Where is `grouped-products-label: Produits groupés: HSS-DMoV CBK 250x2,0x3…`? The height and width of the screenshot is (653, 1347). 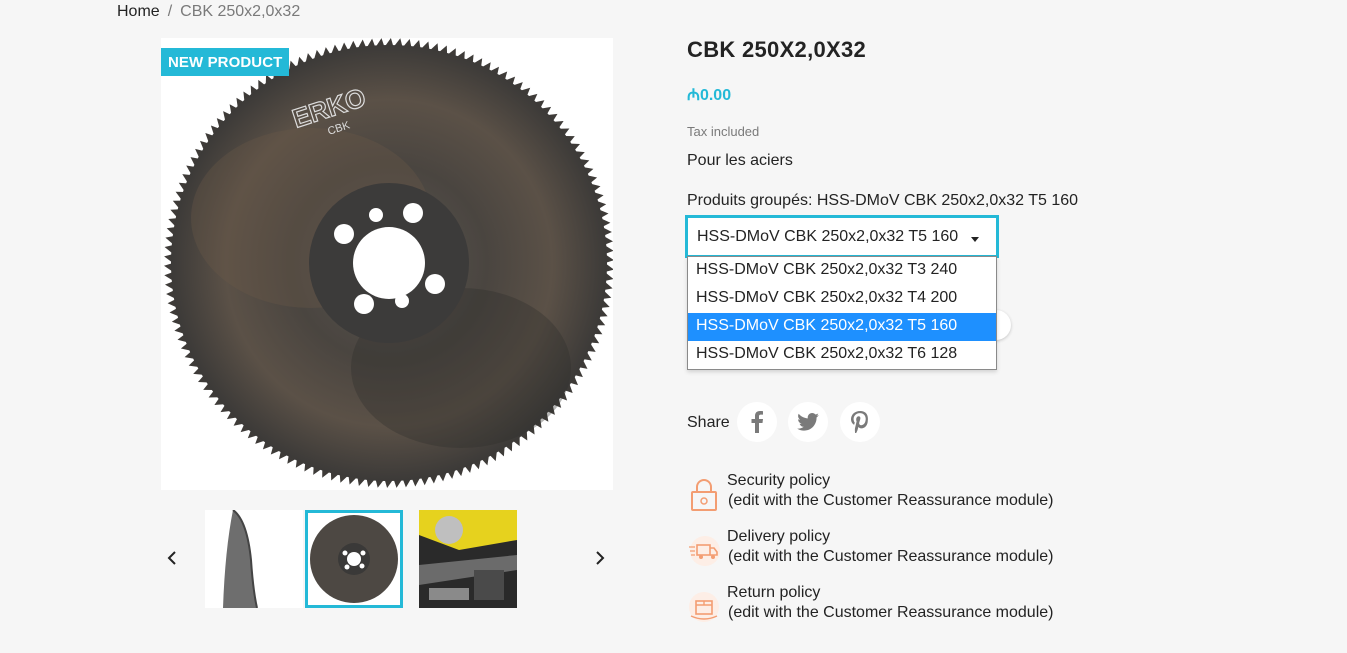
grouped-products-label: Produits groupés: HSS-DMoV CBK 250x2,0x3… is located at coordinates (883, 200).